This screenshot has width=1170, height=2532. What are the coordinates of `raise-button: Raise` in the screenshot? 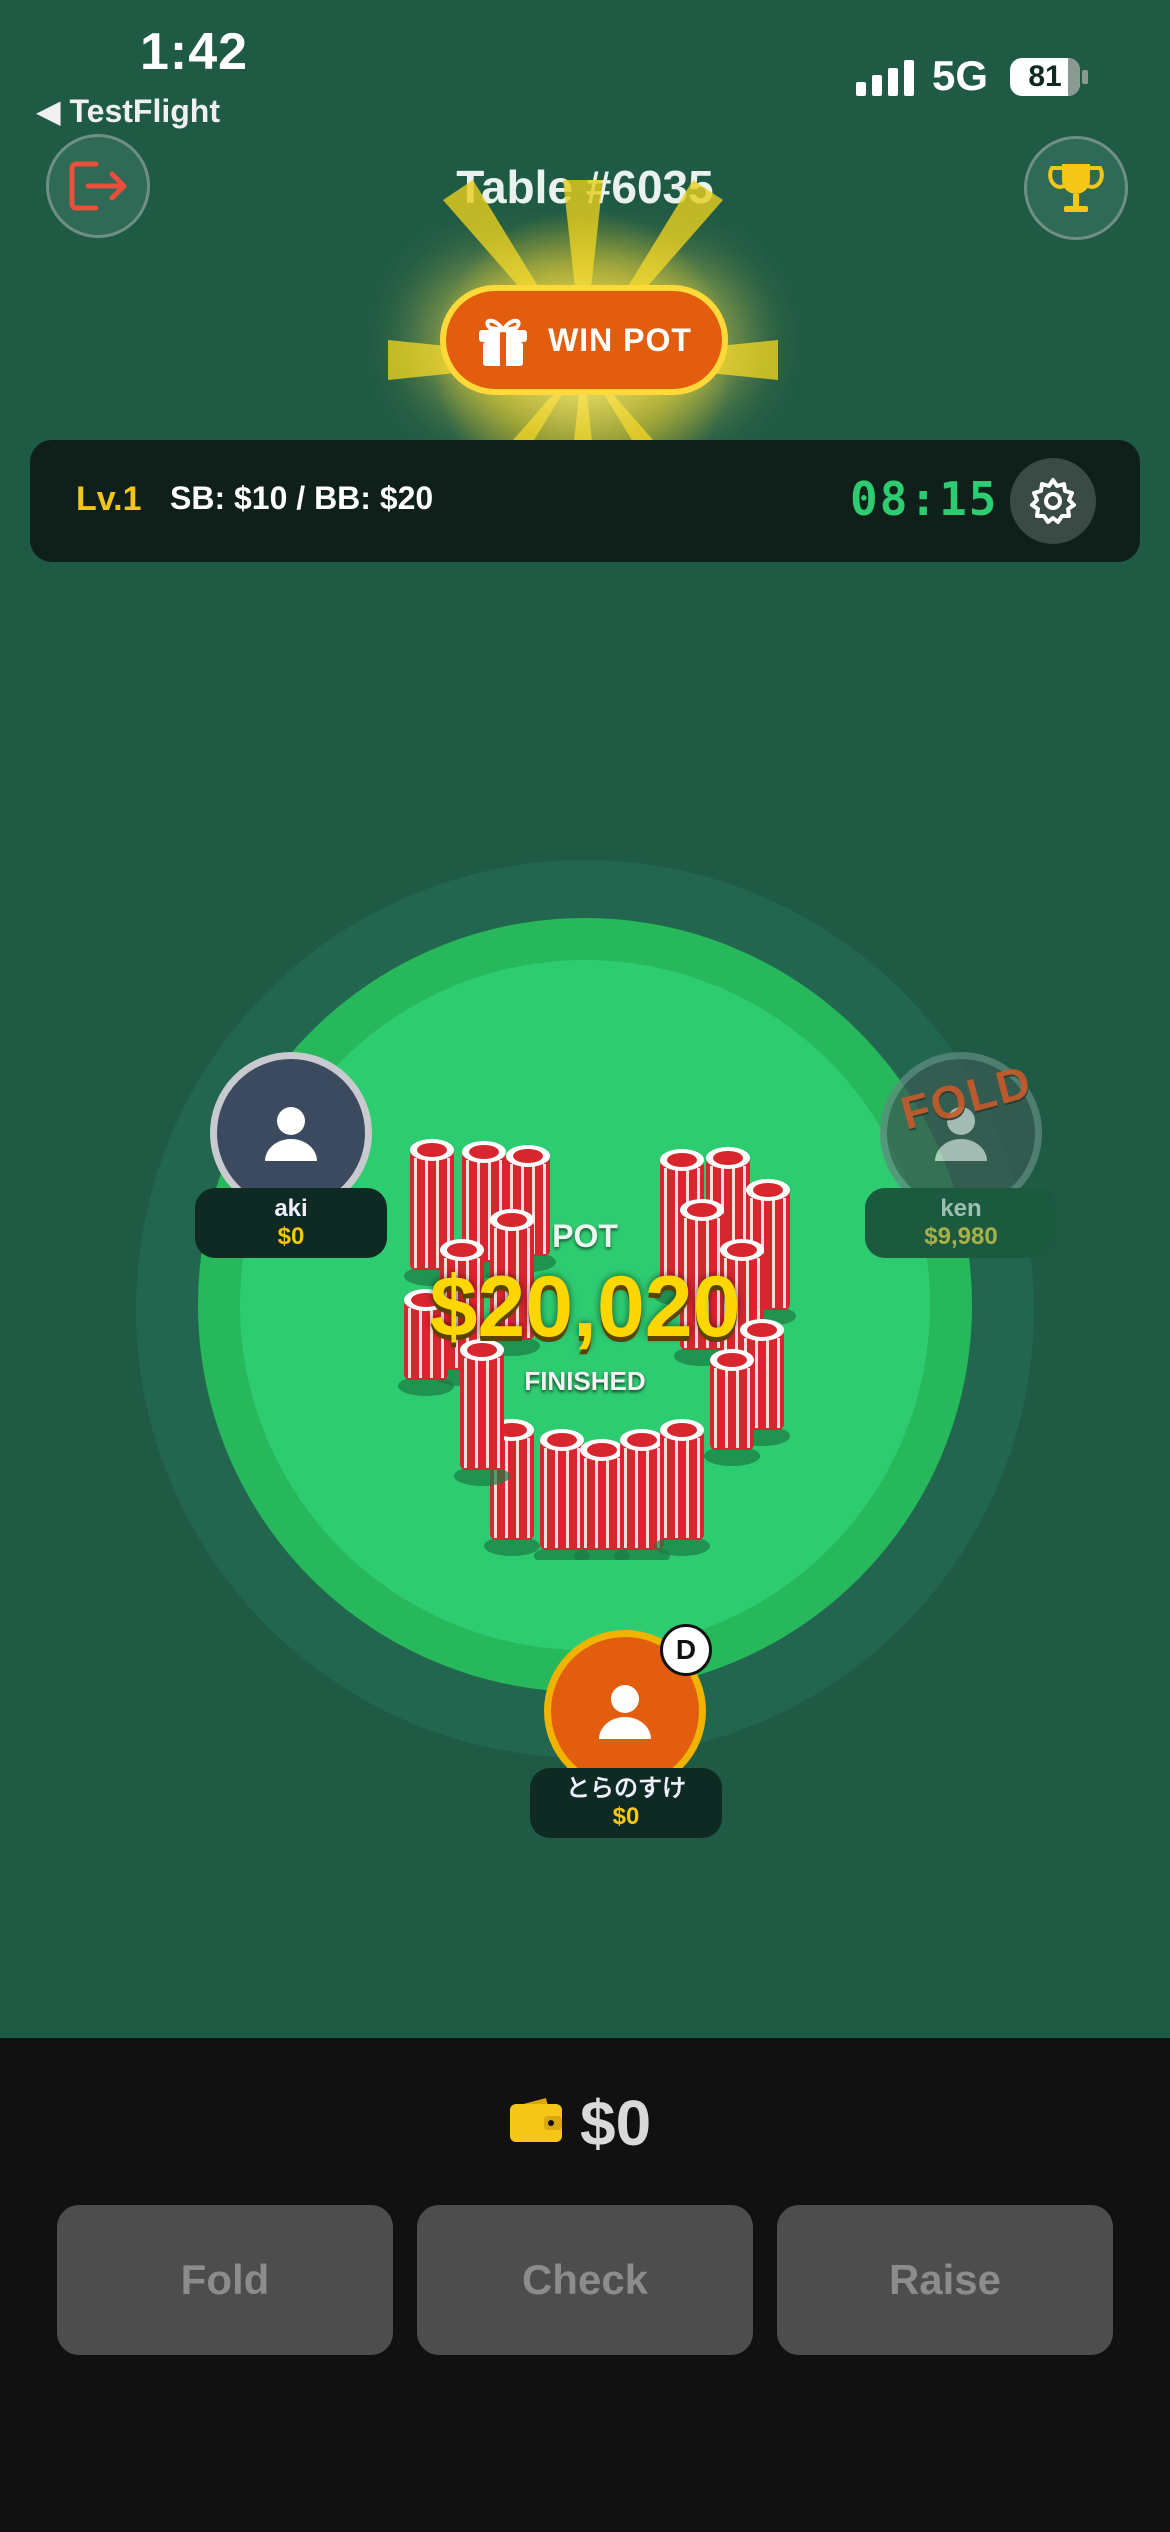 It's located at (945, 2280).